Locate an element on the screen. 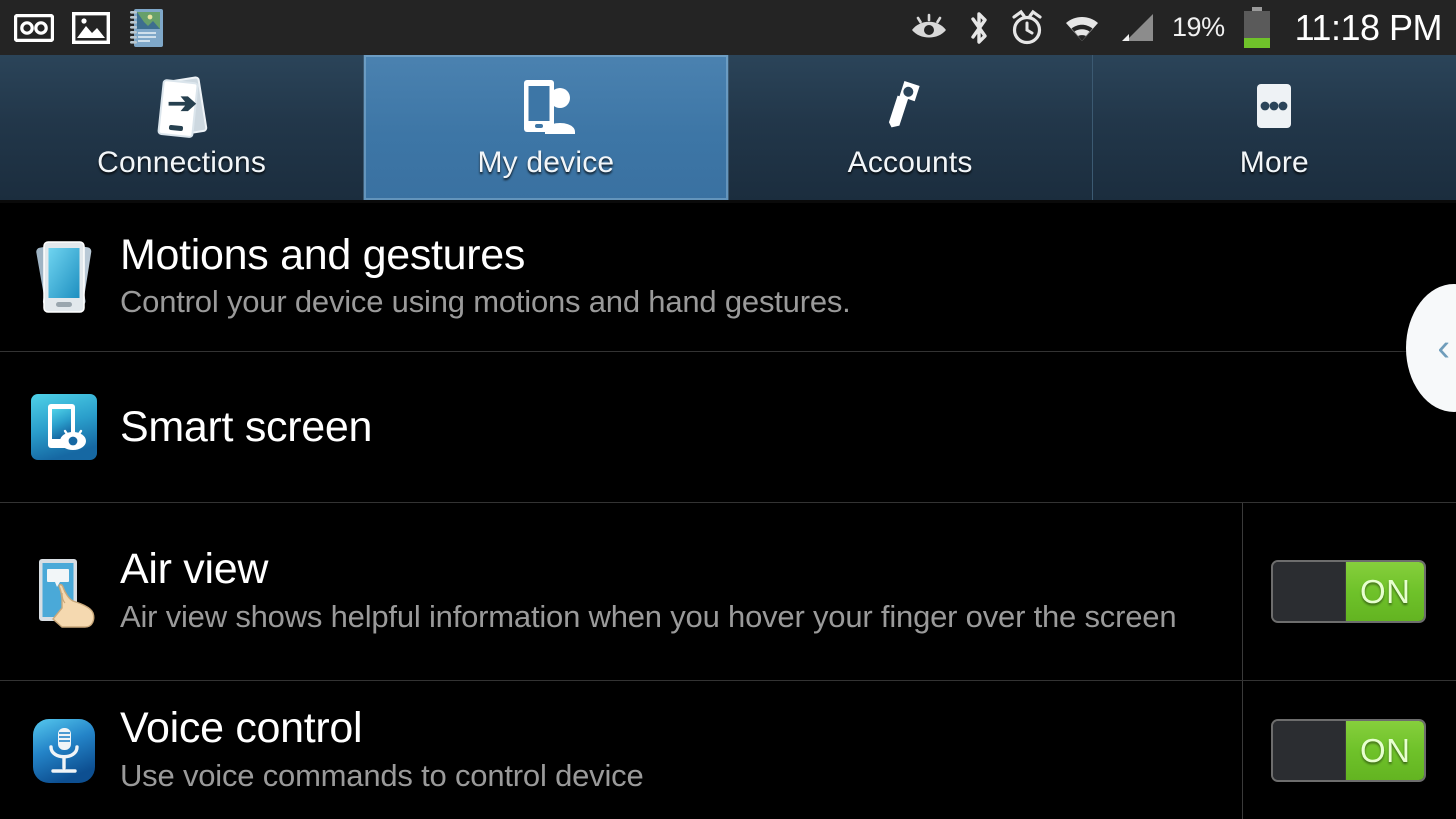 The height and width of the screenshot is (819, 1456). air-view-toggle: ON is located at coordinates (1348, 591).